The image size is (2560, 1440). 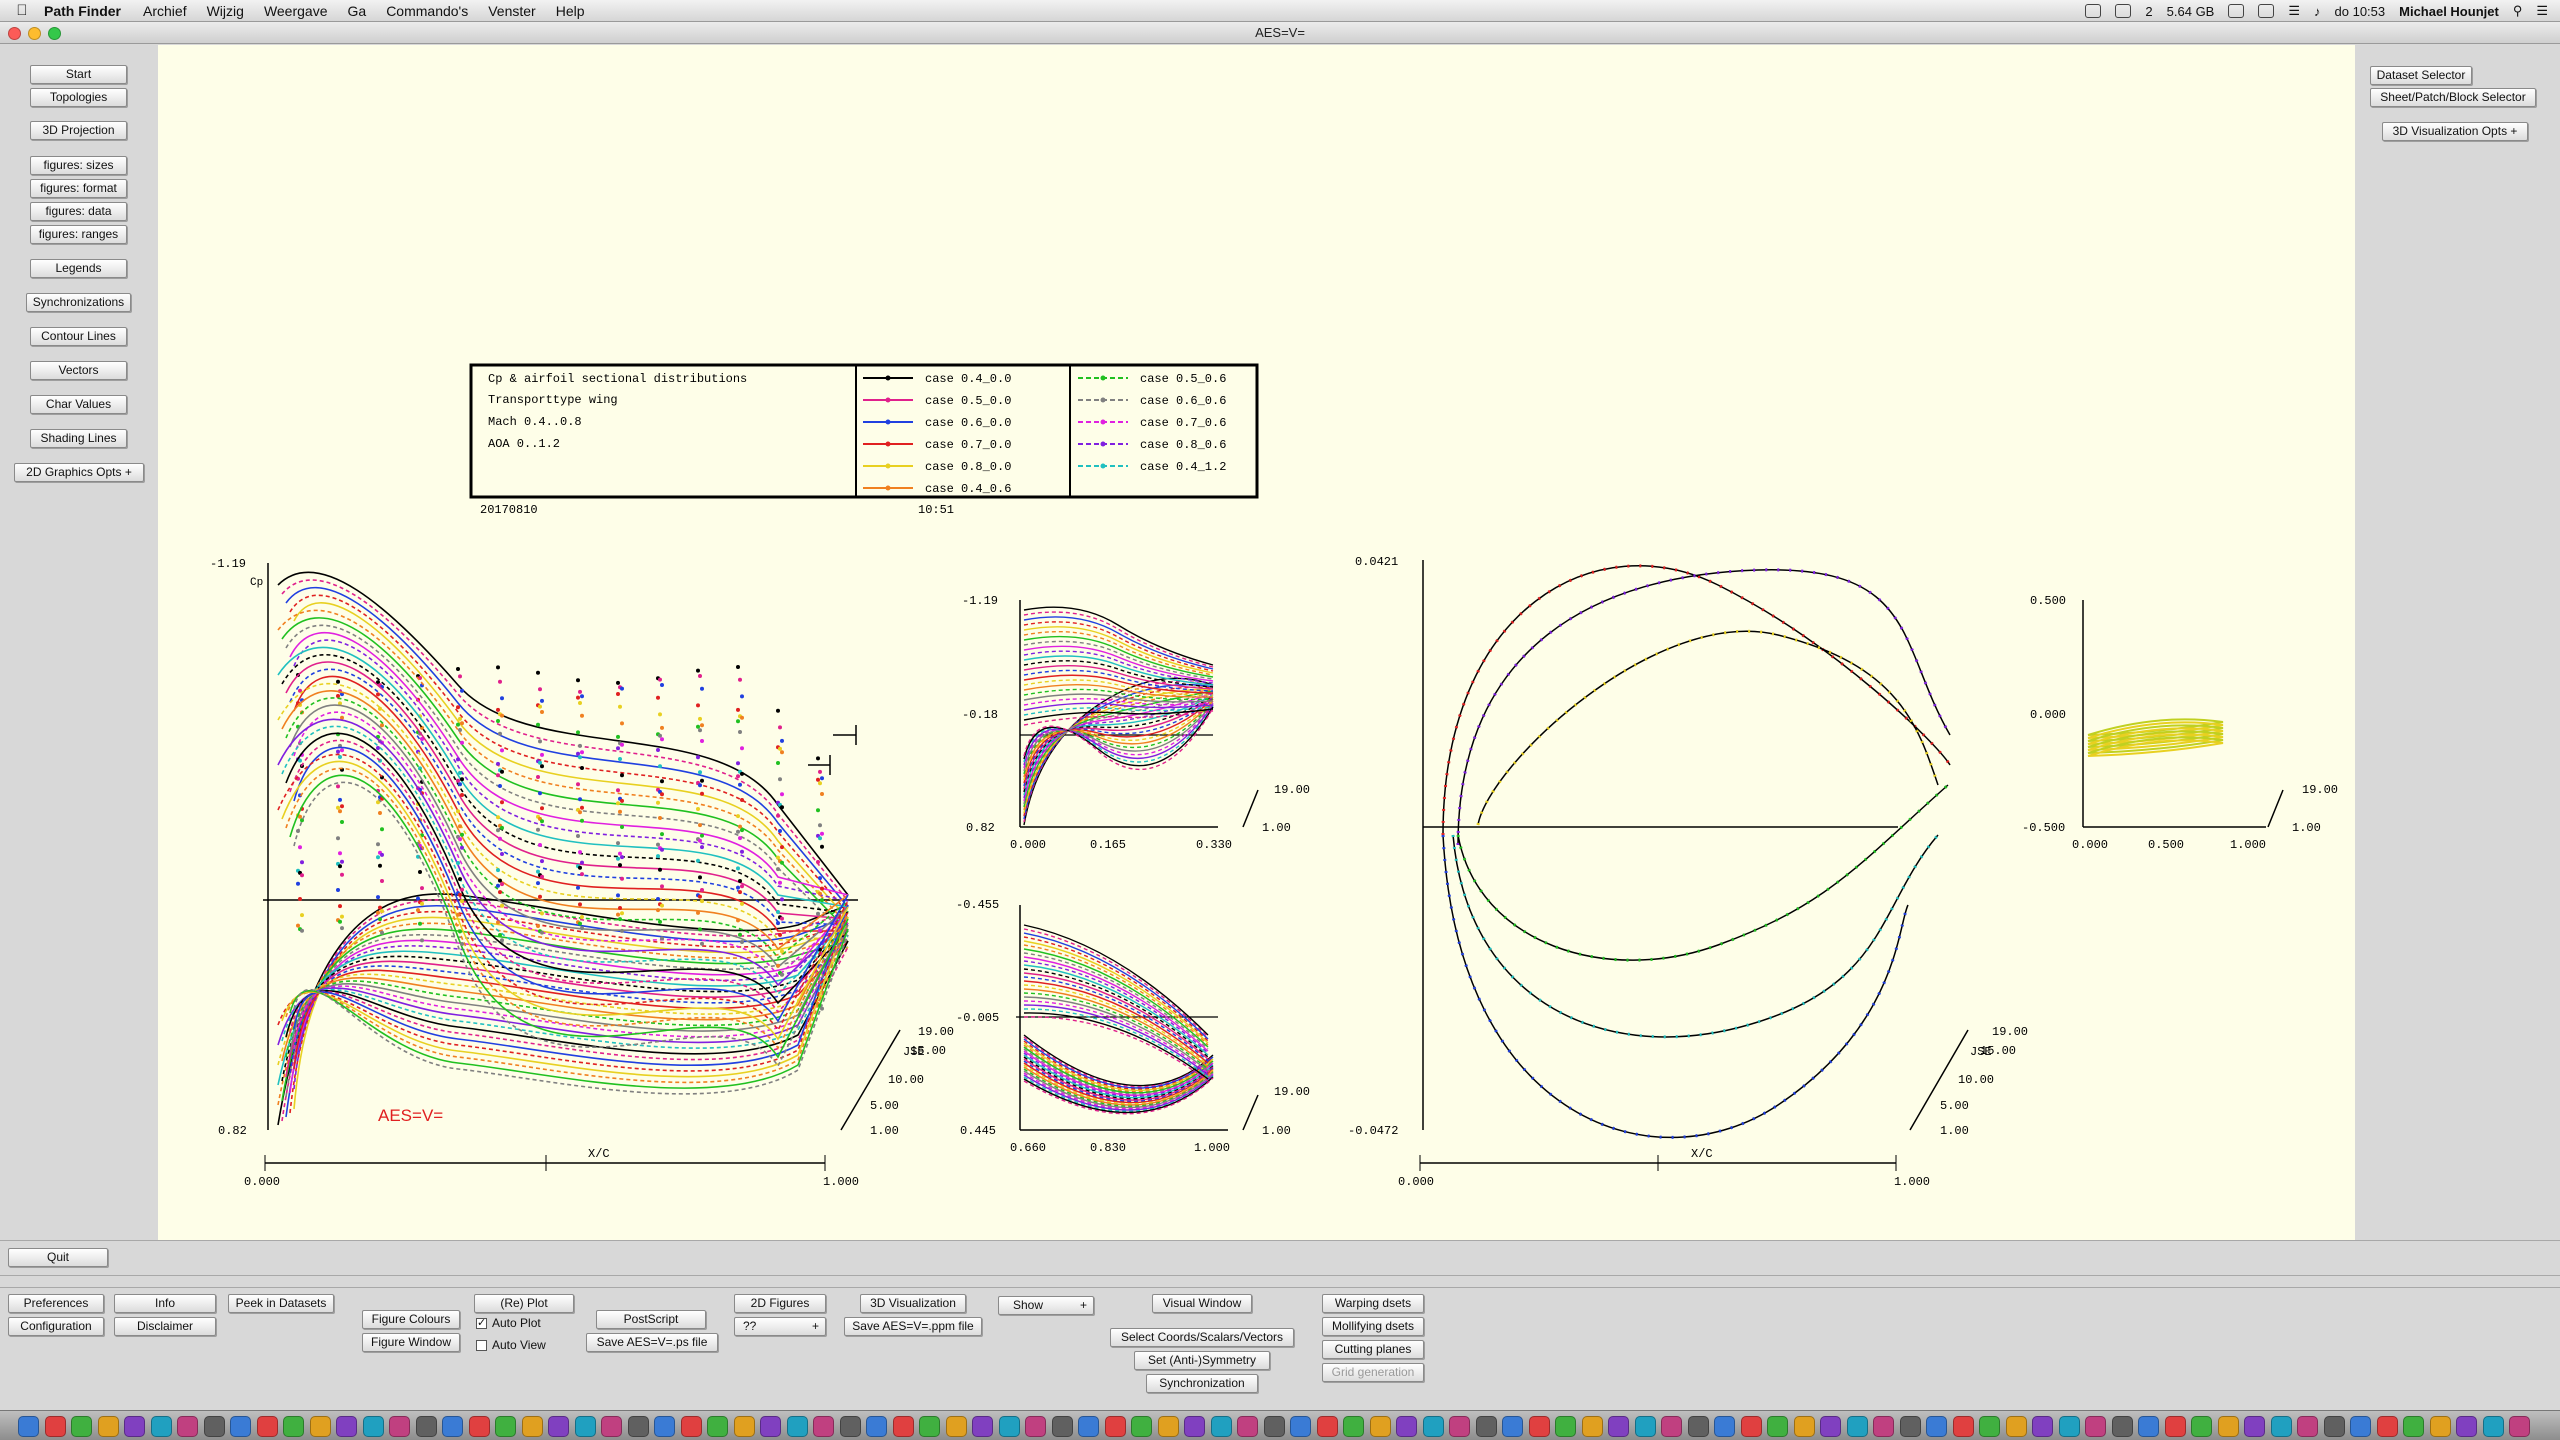 What do you see at coordinates (225, 11) in the screenshot?
I see `menu-wijzig: Wijzig` at bounding box center [225, 11].